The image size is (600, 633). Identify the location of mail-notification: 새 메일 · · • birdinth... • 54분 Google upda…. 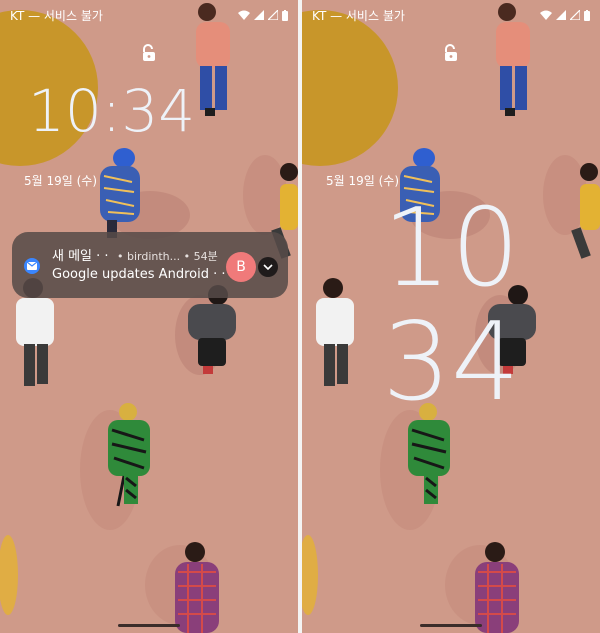
(150, 265).